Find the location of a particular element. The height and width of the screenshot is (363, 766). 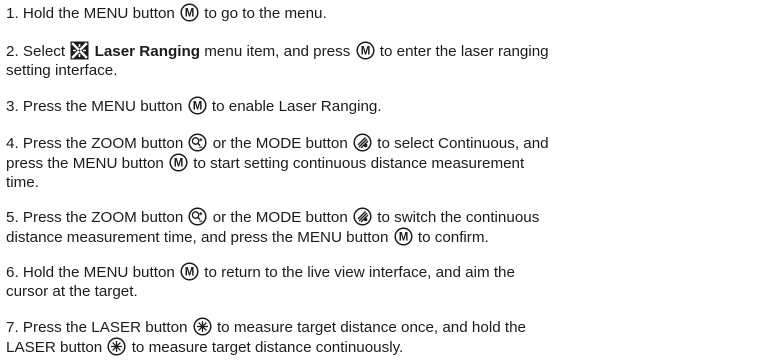

step-text: 3. Press the MENU button is located at coordinates (96, 106).